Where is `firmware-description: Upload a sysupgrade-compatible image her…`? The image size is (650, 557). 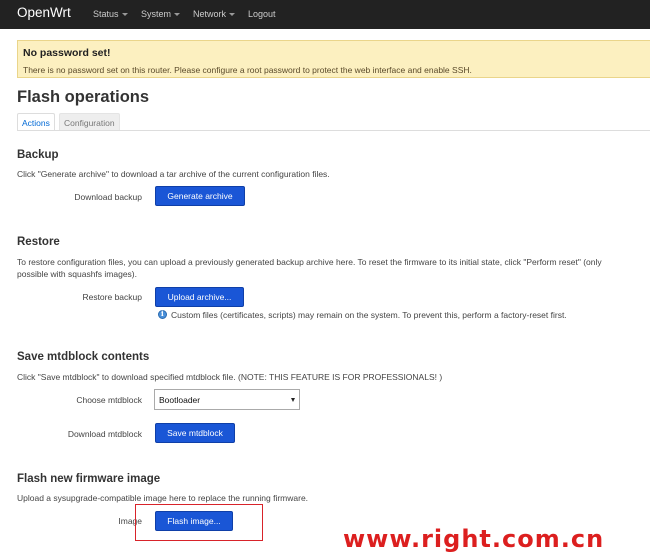 firmware-description: Upload a sysupgrade-compatible image her… is located at coordinates (163, 498).